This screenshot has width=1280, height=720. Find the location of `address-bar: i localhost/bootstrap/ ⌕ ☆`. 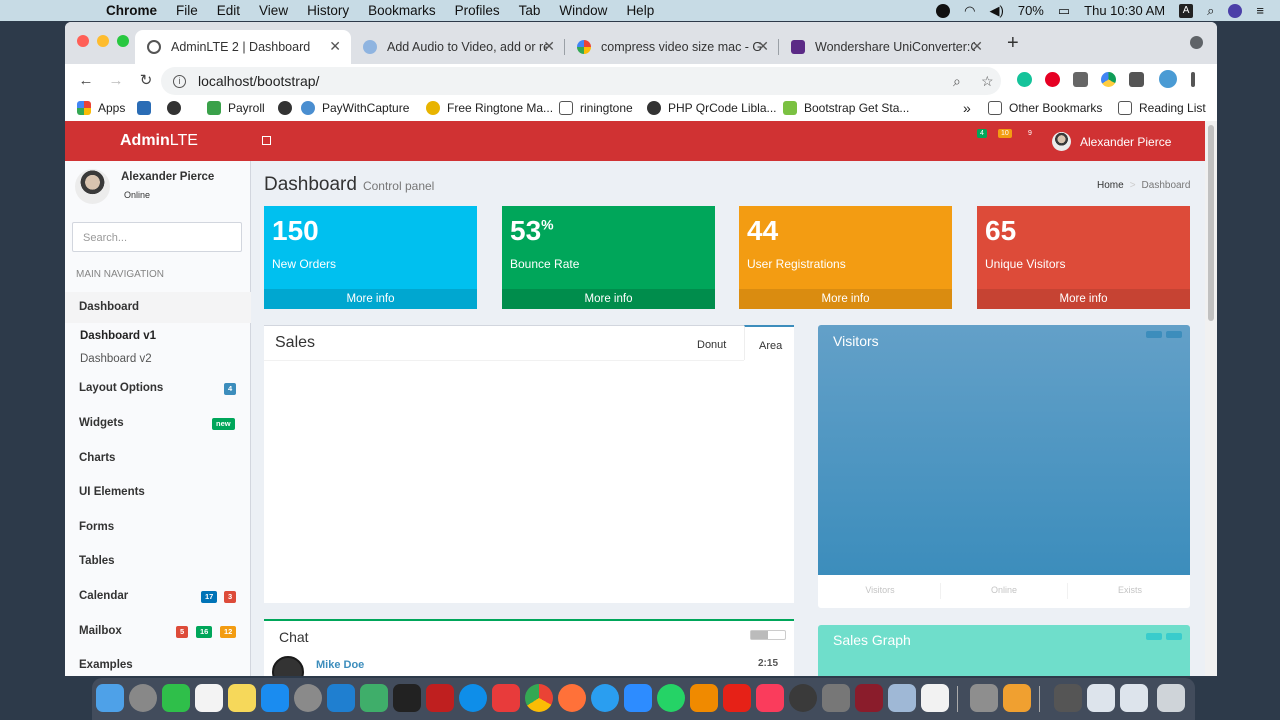

address-bar: i localhost/bootstrap/ ⌕ ☆ is located at coordinates (581, 81).